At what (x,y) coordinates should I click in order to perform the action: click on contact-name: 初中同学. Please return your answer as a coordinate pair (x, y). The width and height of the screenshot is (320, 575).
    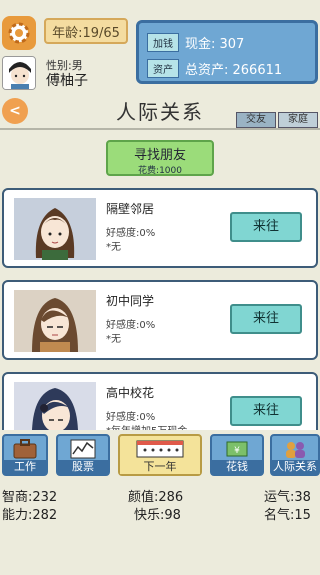
    Looking at the image, I should click on (130, 301).